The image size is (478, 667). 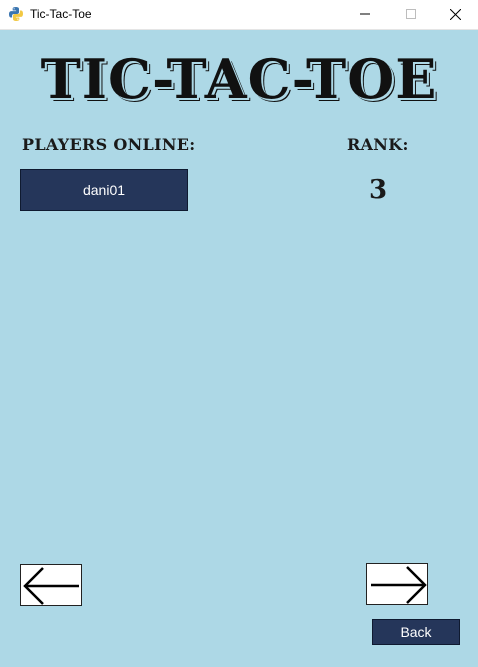 What do you see at coordinates (239, 79) in the screenshot?
I see `page-title: TIC-TAC-TOE` at bounding box center [239, 79].